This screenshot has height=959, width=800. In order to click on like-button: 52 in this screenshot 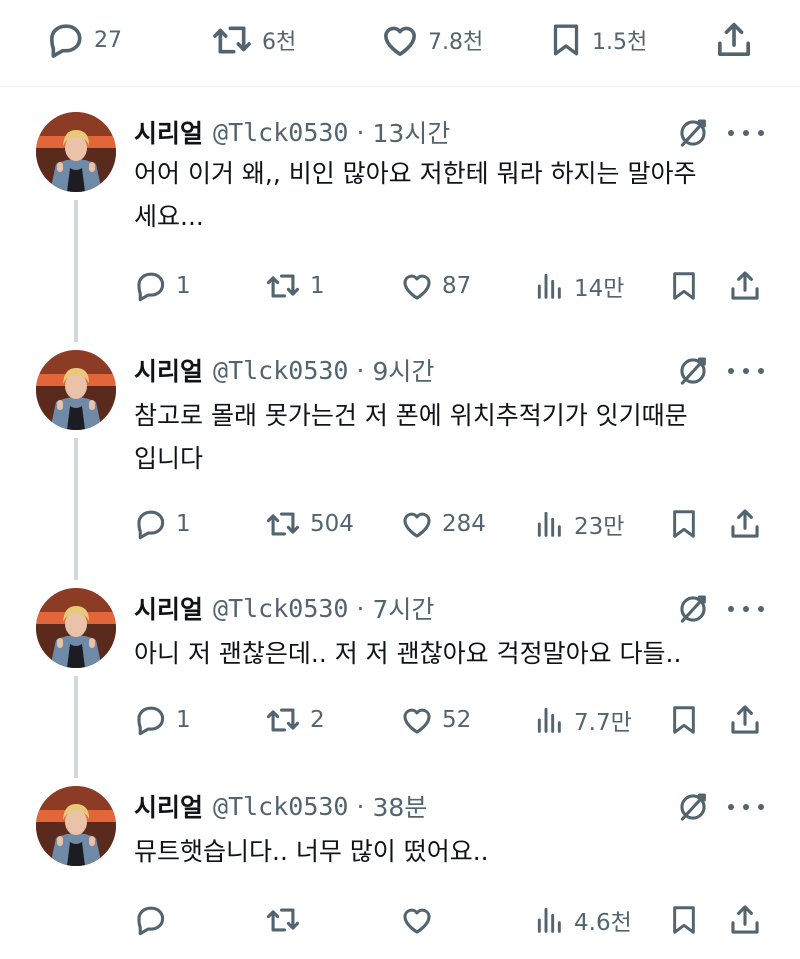, I will do `click(435, 720)`.